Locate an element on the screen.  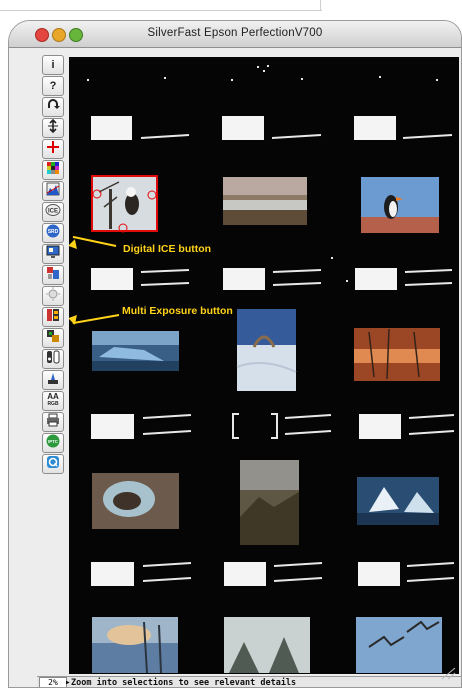
frames-icon is located at coordinates (53, 273).